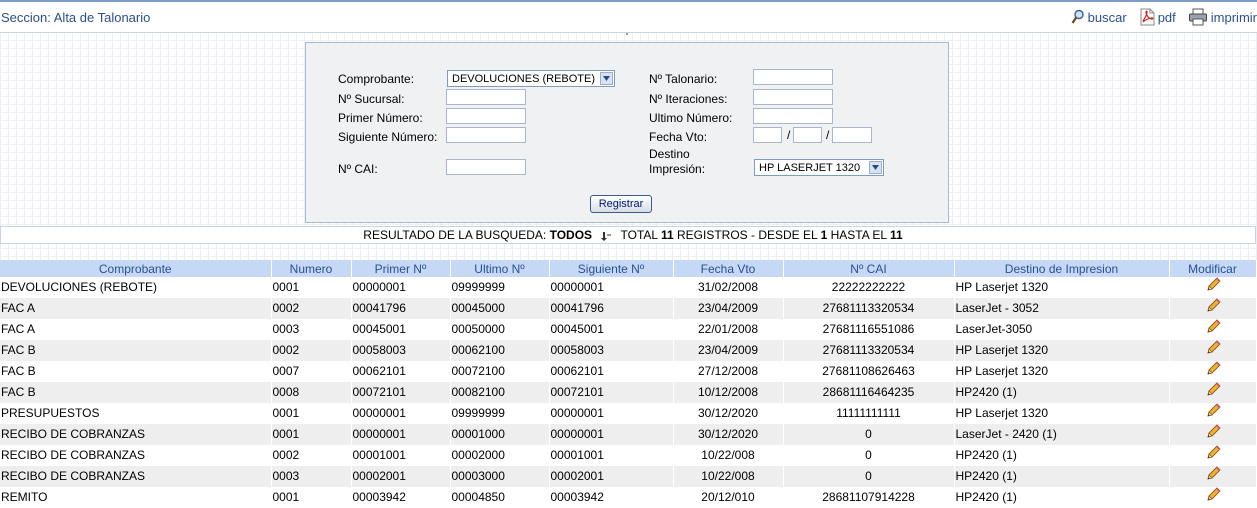 This screenshot has width=1257, height=508. What do you see at coordinates (611, 455) in the screenshot?
I see `table-cell: 00001001` at bounding box center [611, 455].